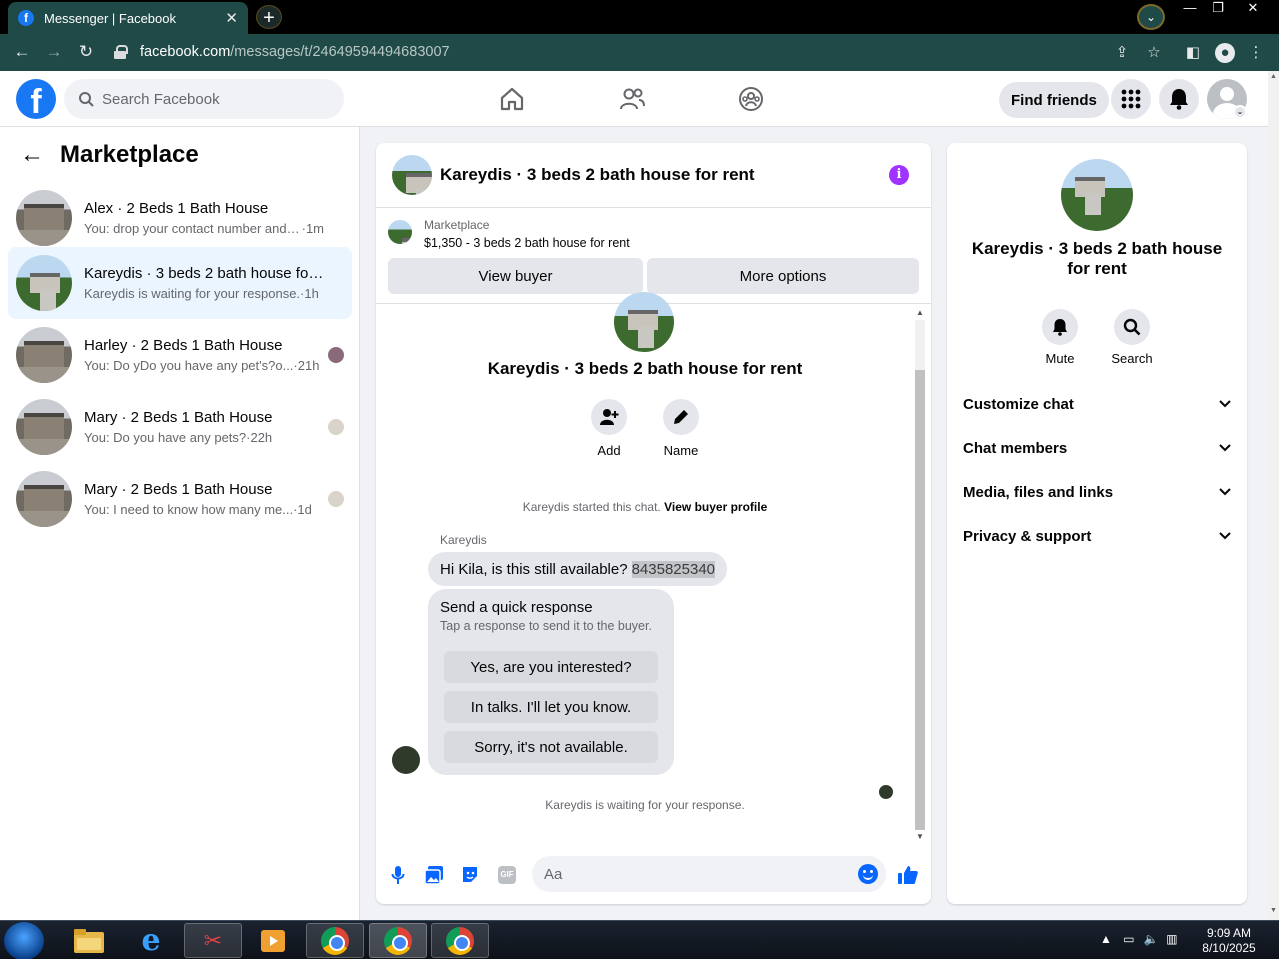 Image resolution: width=1279 pixels, height=959 pixels. Describe the element at coordinates (1122, 53) in the screenshot. I see `share-icon: ⇪` at that location.